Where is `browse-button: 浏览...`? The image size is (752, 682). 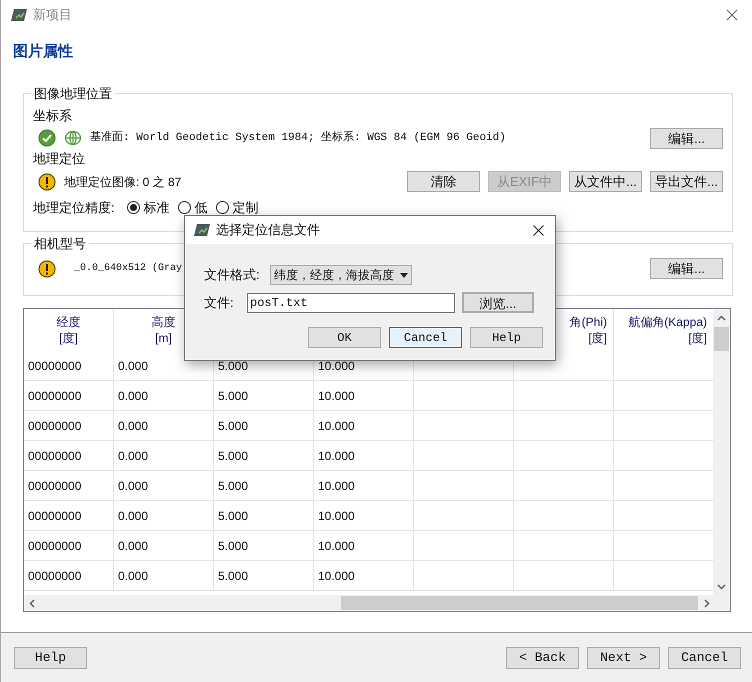 browse-button: 浏览... is located at coordinates (498, 302).